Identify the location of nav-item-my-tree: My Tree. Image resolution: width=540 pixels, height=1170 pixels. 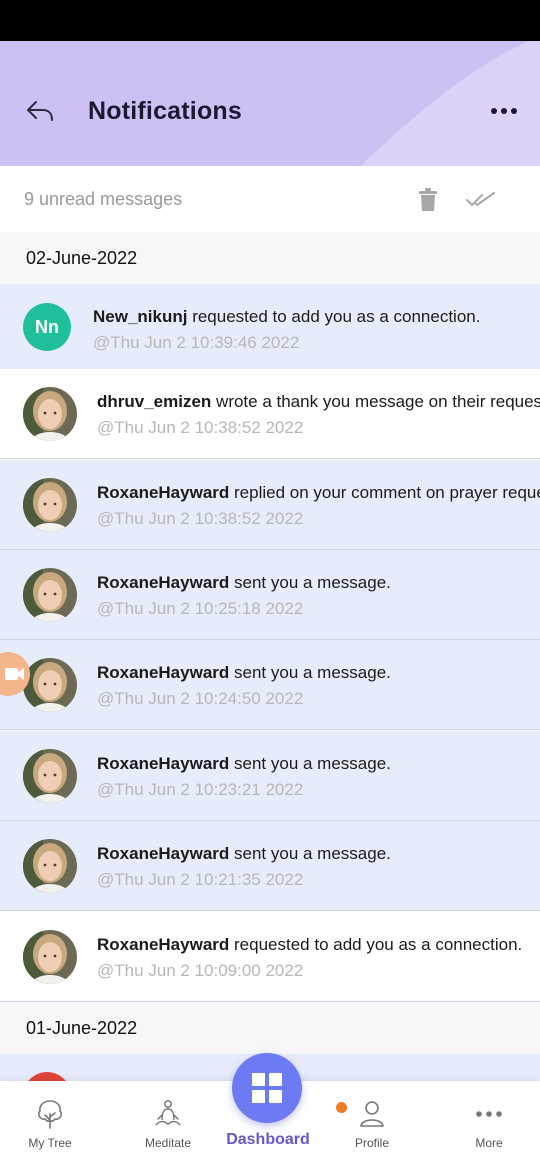
(52, 1125).